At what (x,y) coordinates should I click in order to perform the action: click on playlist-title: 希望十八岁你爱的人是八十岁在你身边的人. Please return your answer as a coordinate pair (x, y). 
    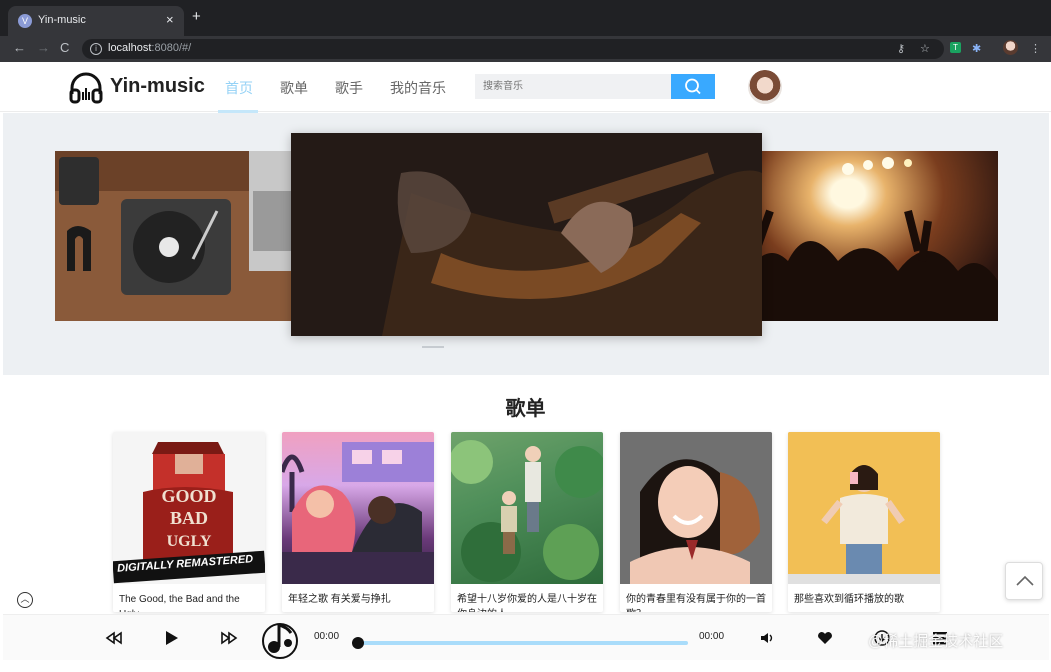
    Looking at the image, I should click on (527, 602).